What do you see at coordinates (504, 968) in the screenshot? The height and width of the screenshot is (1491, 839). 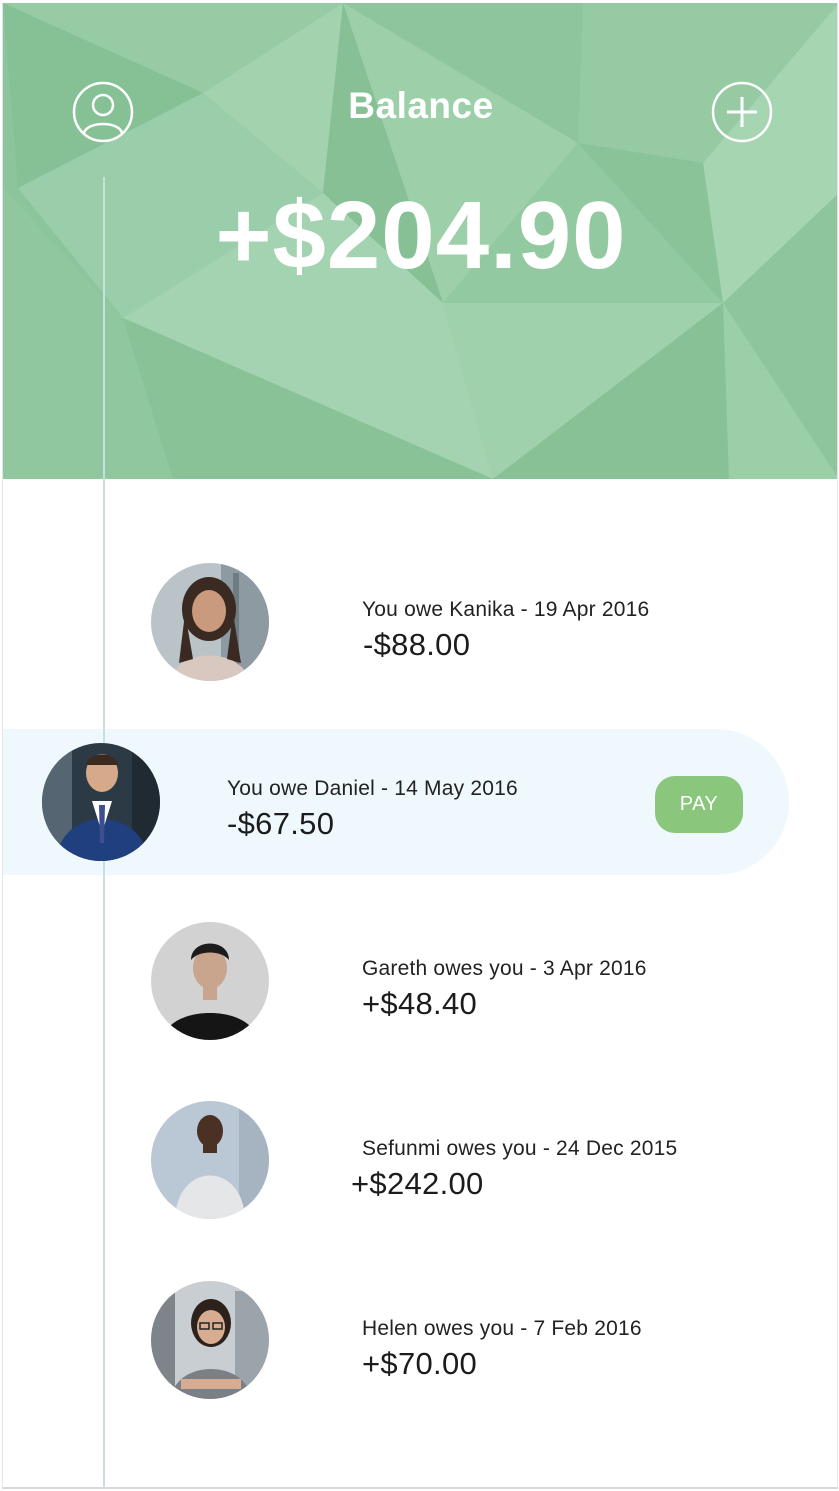 I see `transaction-description: Gareth owes you - 3 Apr 2016` at bounding box center [504, 968].